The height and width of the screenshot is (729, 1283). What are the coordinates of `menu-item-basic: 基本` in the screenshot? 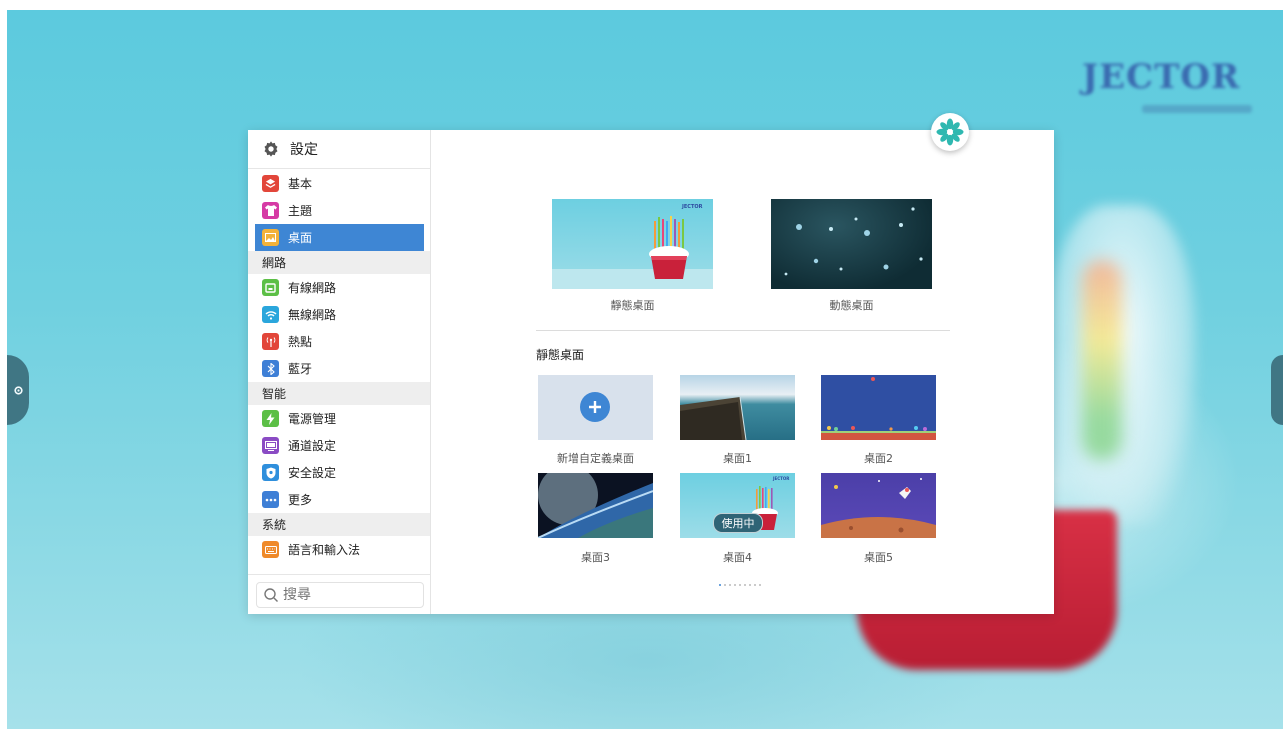 It's located at (336, 183).